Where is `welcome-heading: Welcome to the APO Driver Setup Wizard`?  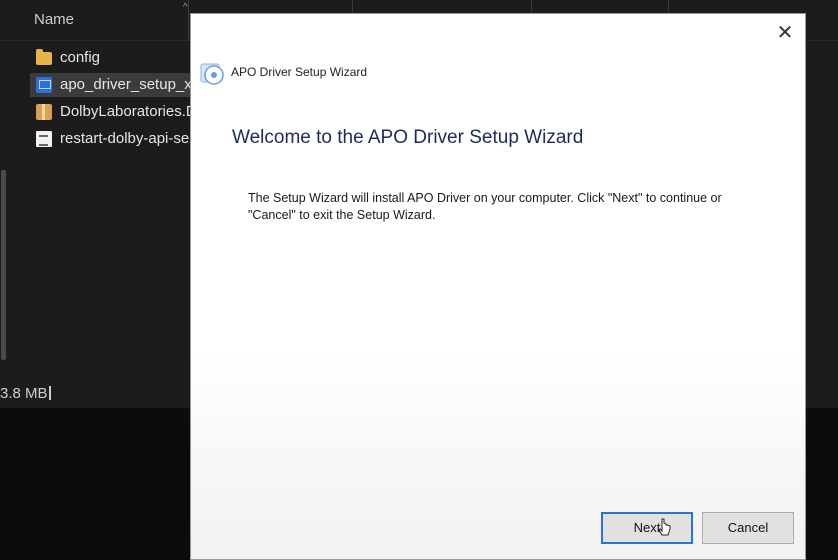 welcome-heading: Welcome to the APO Driver Setup Wizard is located at coordinates (408, 137).